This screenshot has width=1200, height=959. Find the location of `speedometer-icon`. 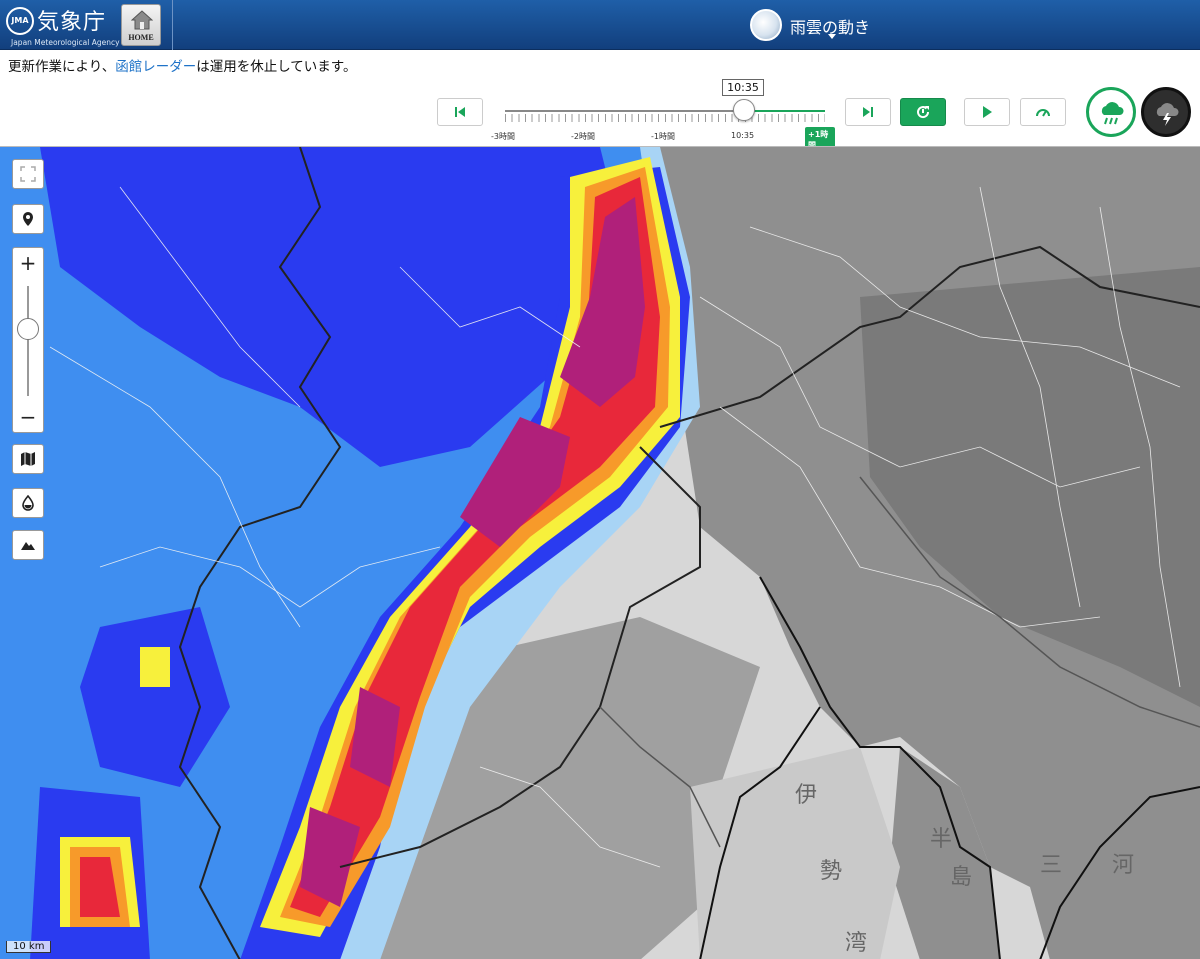

speedometer-icon is located at coordinates (1043, 113).